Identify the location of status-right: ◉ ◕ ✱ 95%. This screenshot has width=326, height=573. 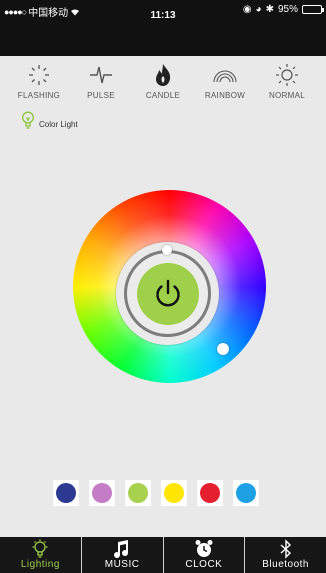
(283, 9).